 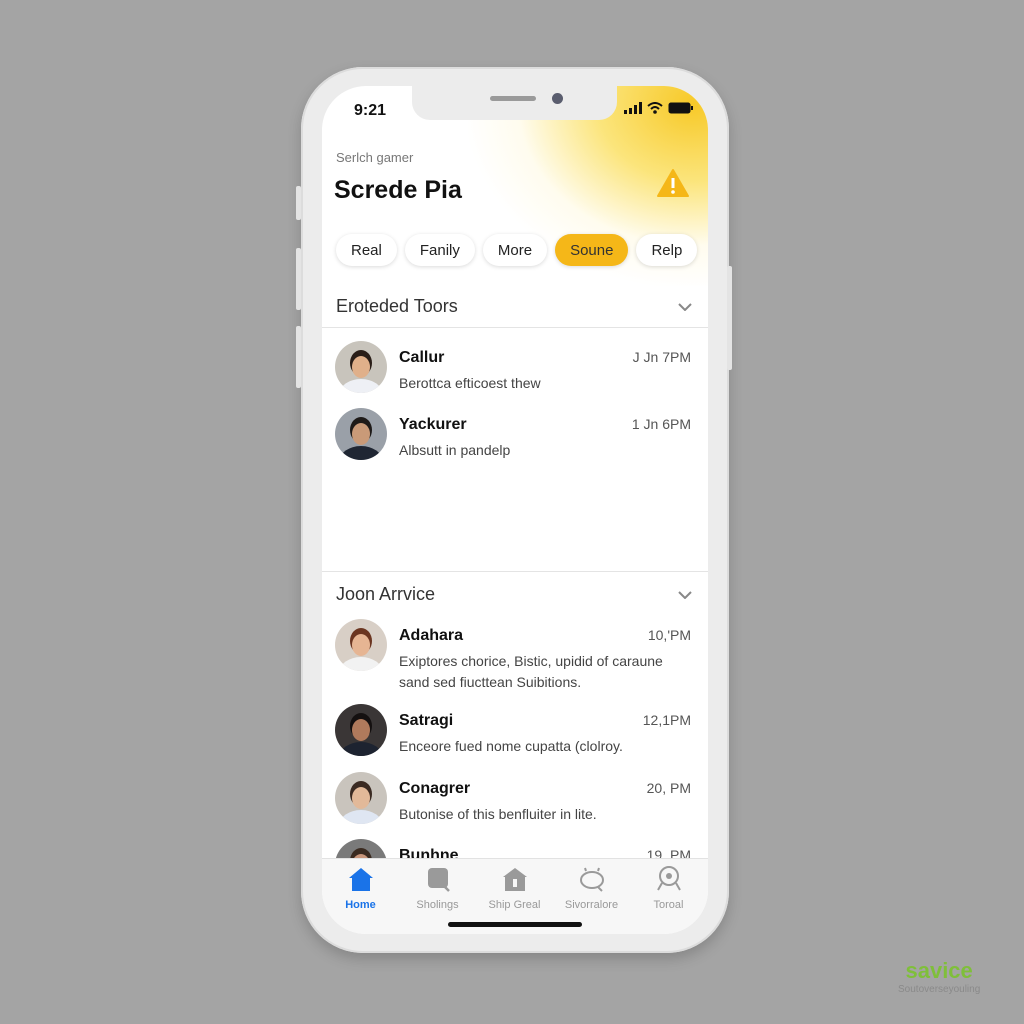 I want to click on speaker, so click(x=513, y=98).